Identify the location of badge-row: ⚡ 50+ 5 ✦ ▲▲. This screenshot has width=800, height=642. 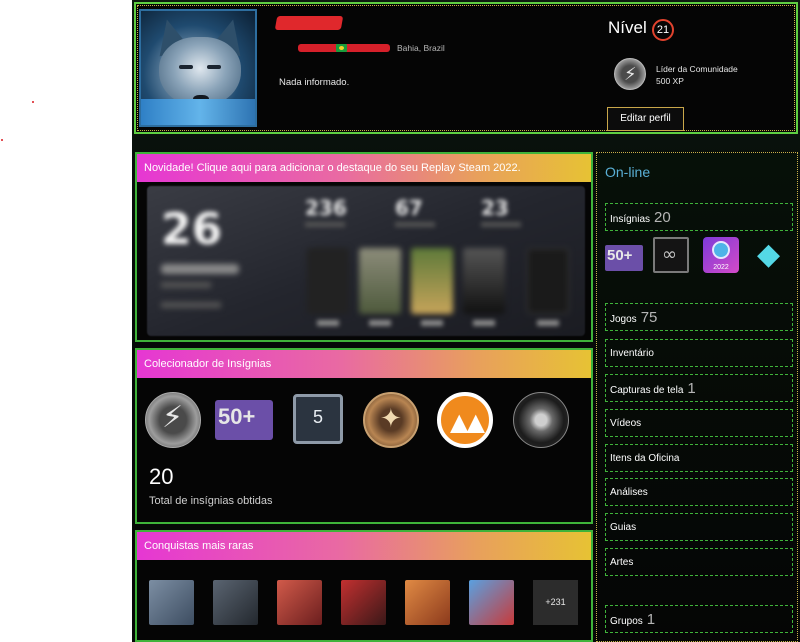
(365, 423).